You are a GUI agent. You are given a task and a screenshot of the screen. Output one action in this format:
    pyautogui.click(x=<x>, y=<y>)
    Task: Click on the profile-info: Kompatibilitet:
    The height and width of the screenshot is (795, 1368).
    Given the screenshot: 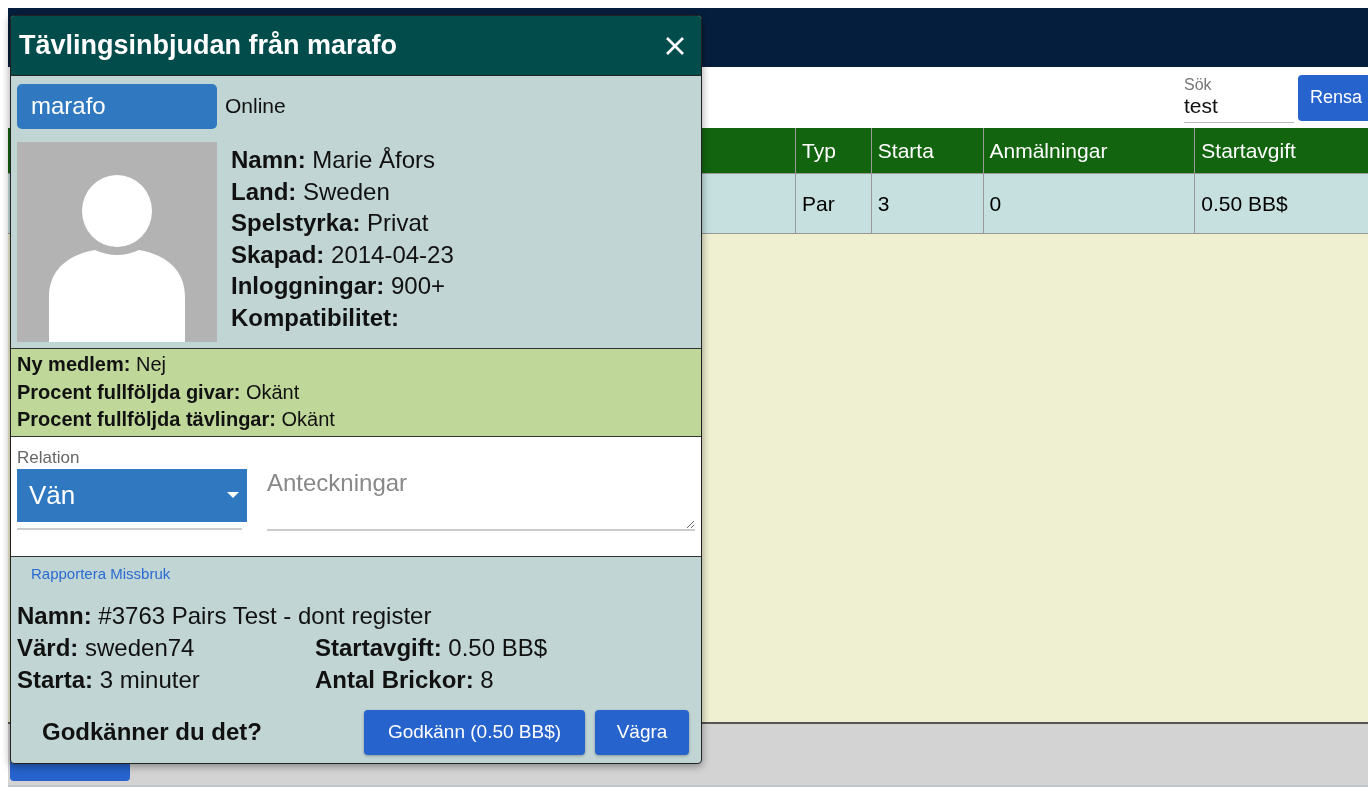 What is the action you would take?
    pyautogui.click(x=315, y=317)
    